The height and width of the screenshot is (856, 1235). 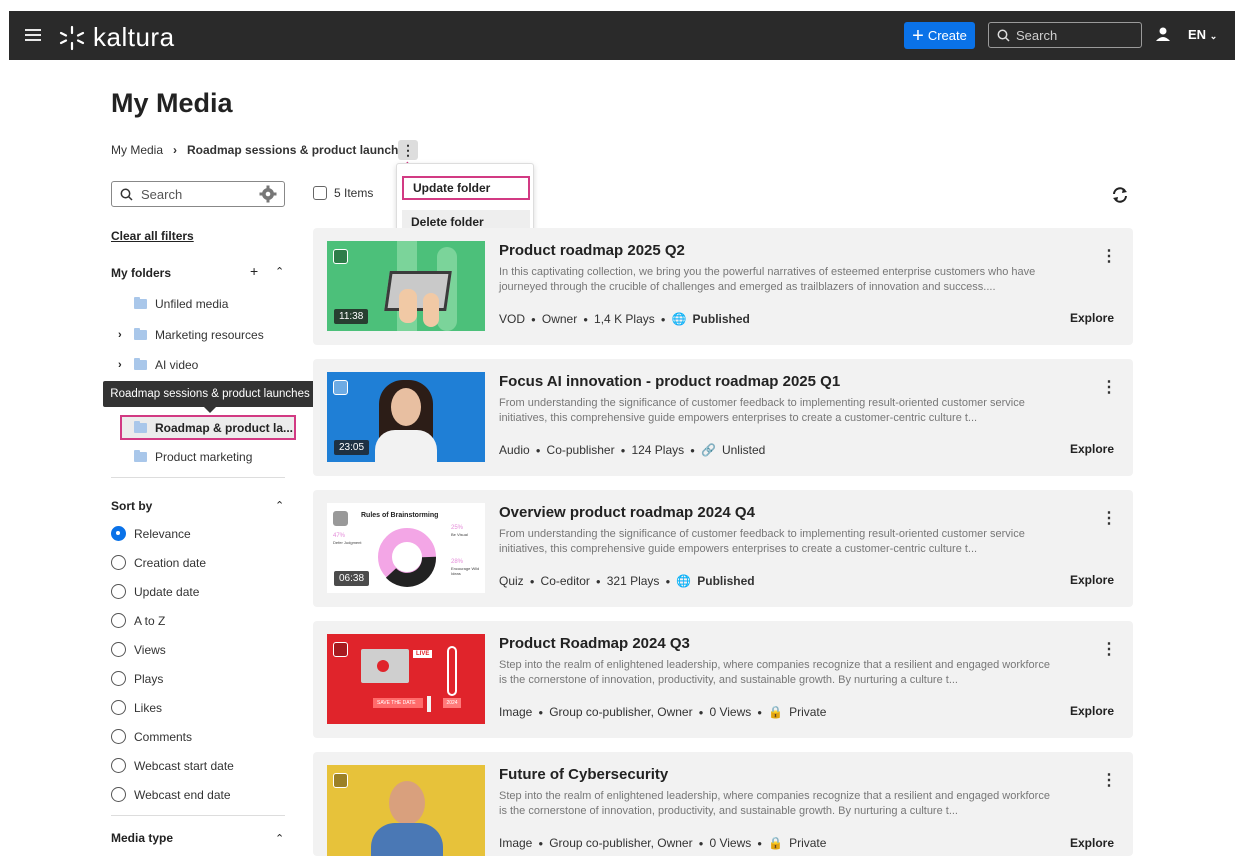 What do you see at coordinates (352, 578) in the screenshot?
I see `media-duration: 06:38` at bounding box center [352, 578].